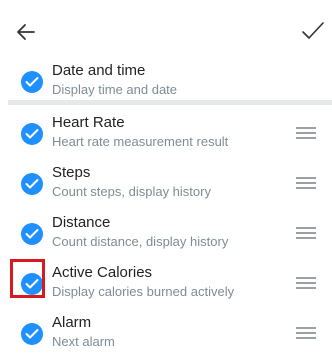 The height and width of the screenshot is (353, 332). I want to click on checkmark-icon, so click(313, 30).